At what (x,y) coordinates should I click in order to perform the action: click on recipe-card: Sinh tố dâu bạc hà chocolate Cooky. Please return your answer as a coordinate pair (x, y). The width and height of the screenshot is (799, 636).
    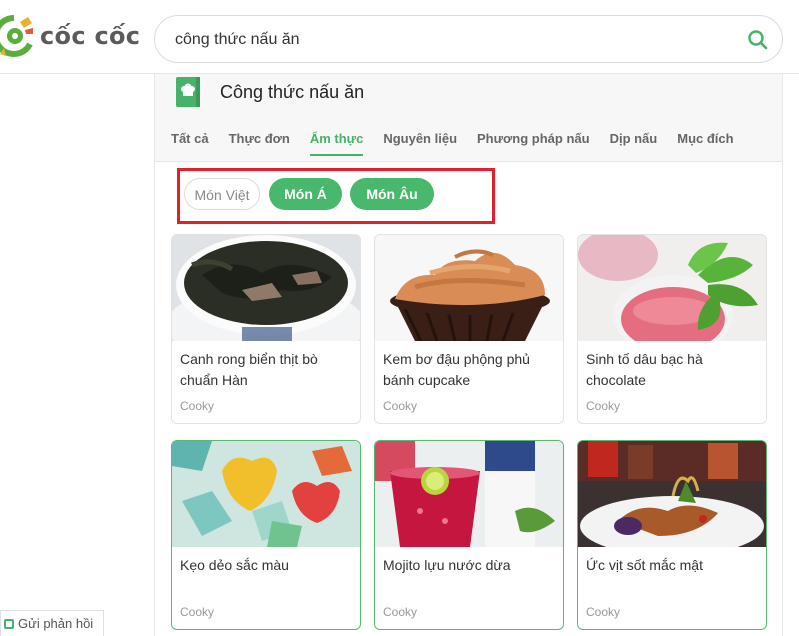
    Looking at the image, I should click on (672, 329).